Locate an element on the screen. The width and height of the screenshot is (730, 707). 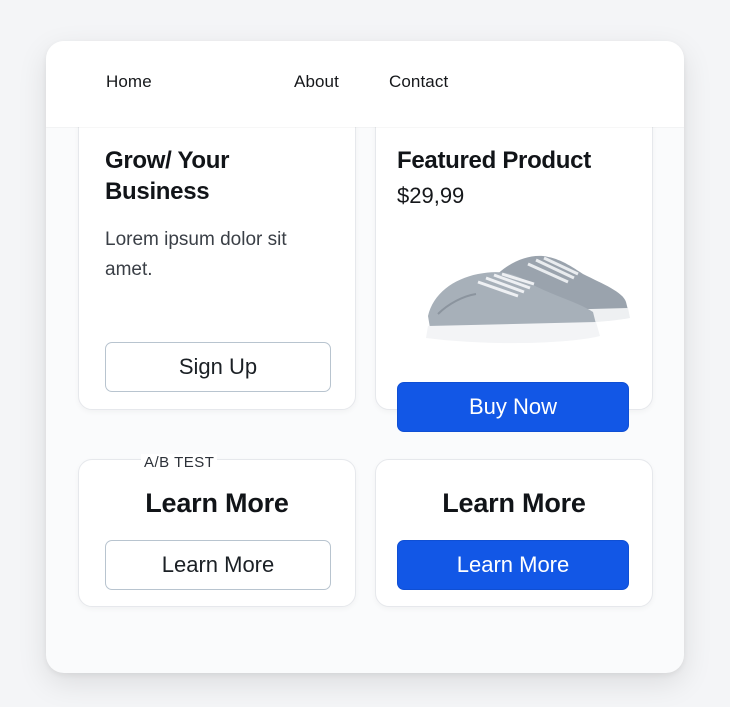
nav-about-link: About is located at coordinates (316, 82).